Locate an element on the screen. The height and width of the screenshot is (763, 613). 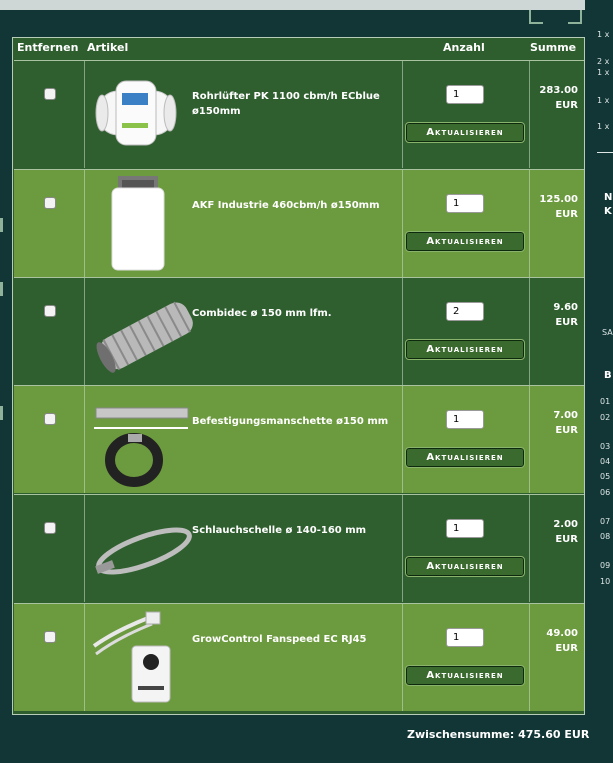
side-heading-b: B is located at coordinates (608, 375).